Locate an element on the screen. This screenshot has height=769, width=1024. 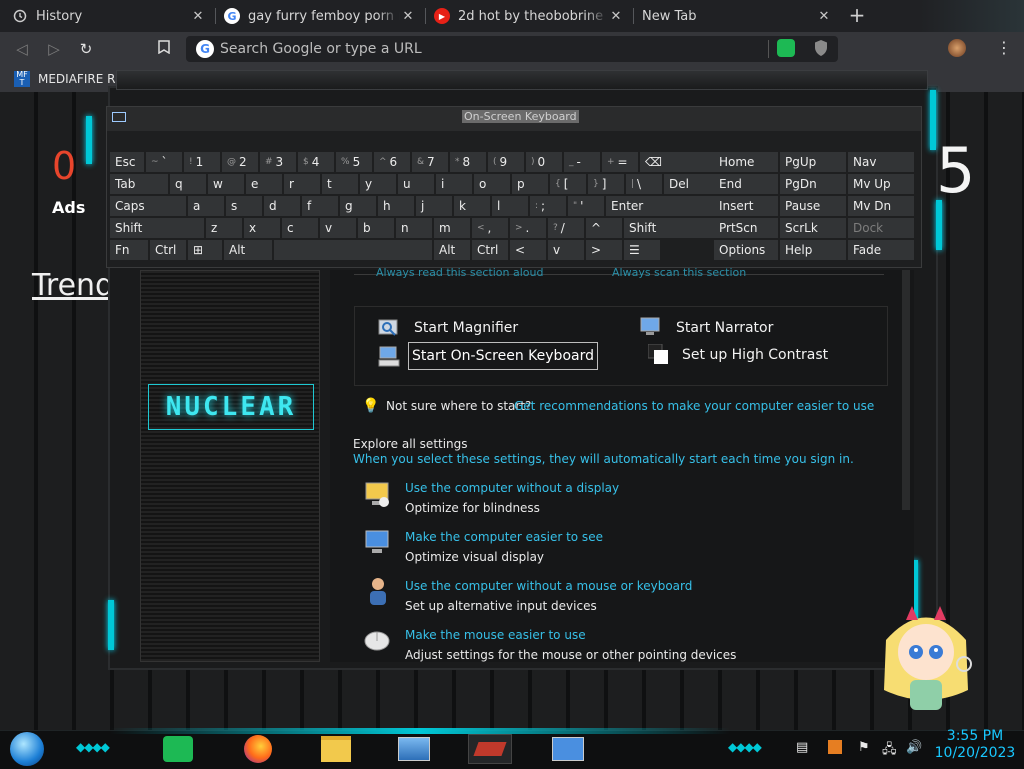
avatar is located at coordinates (957, 48).